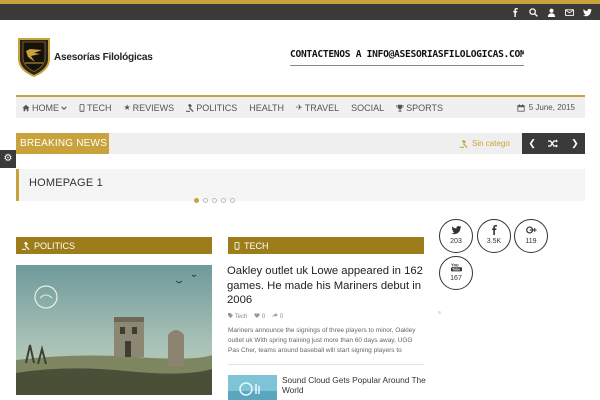 This screenshot has height=400, width=600. Describe the element at coordinates (263, 317) in the screenshot. I see `likes-count: 0` at that location.